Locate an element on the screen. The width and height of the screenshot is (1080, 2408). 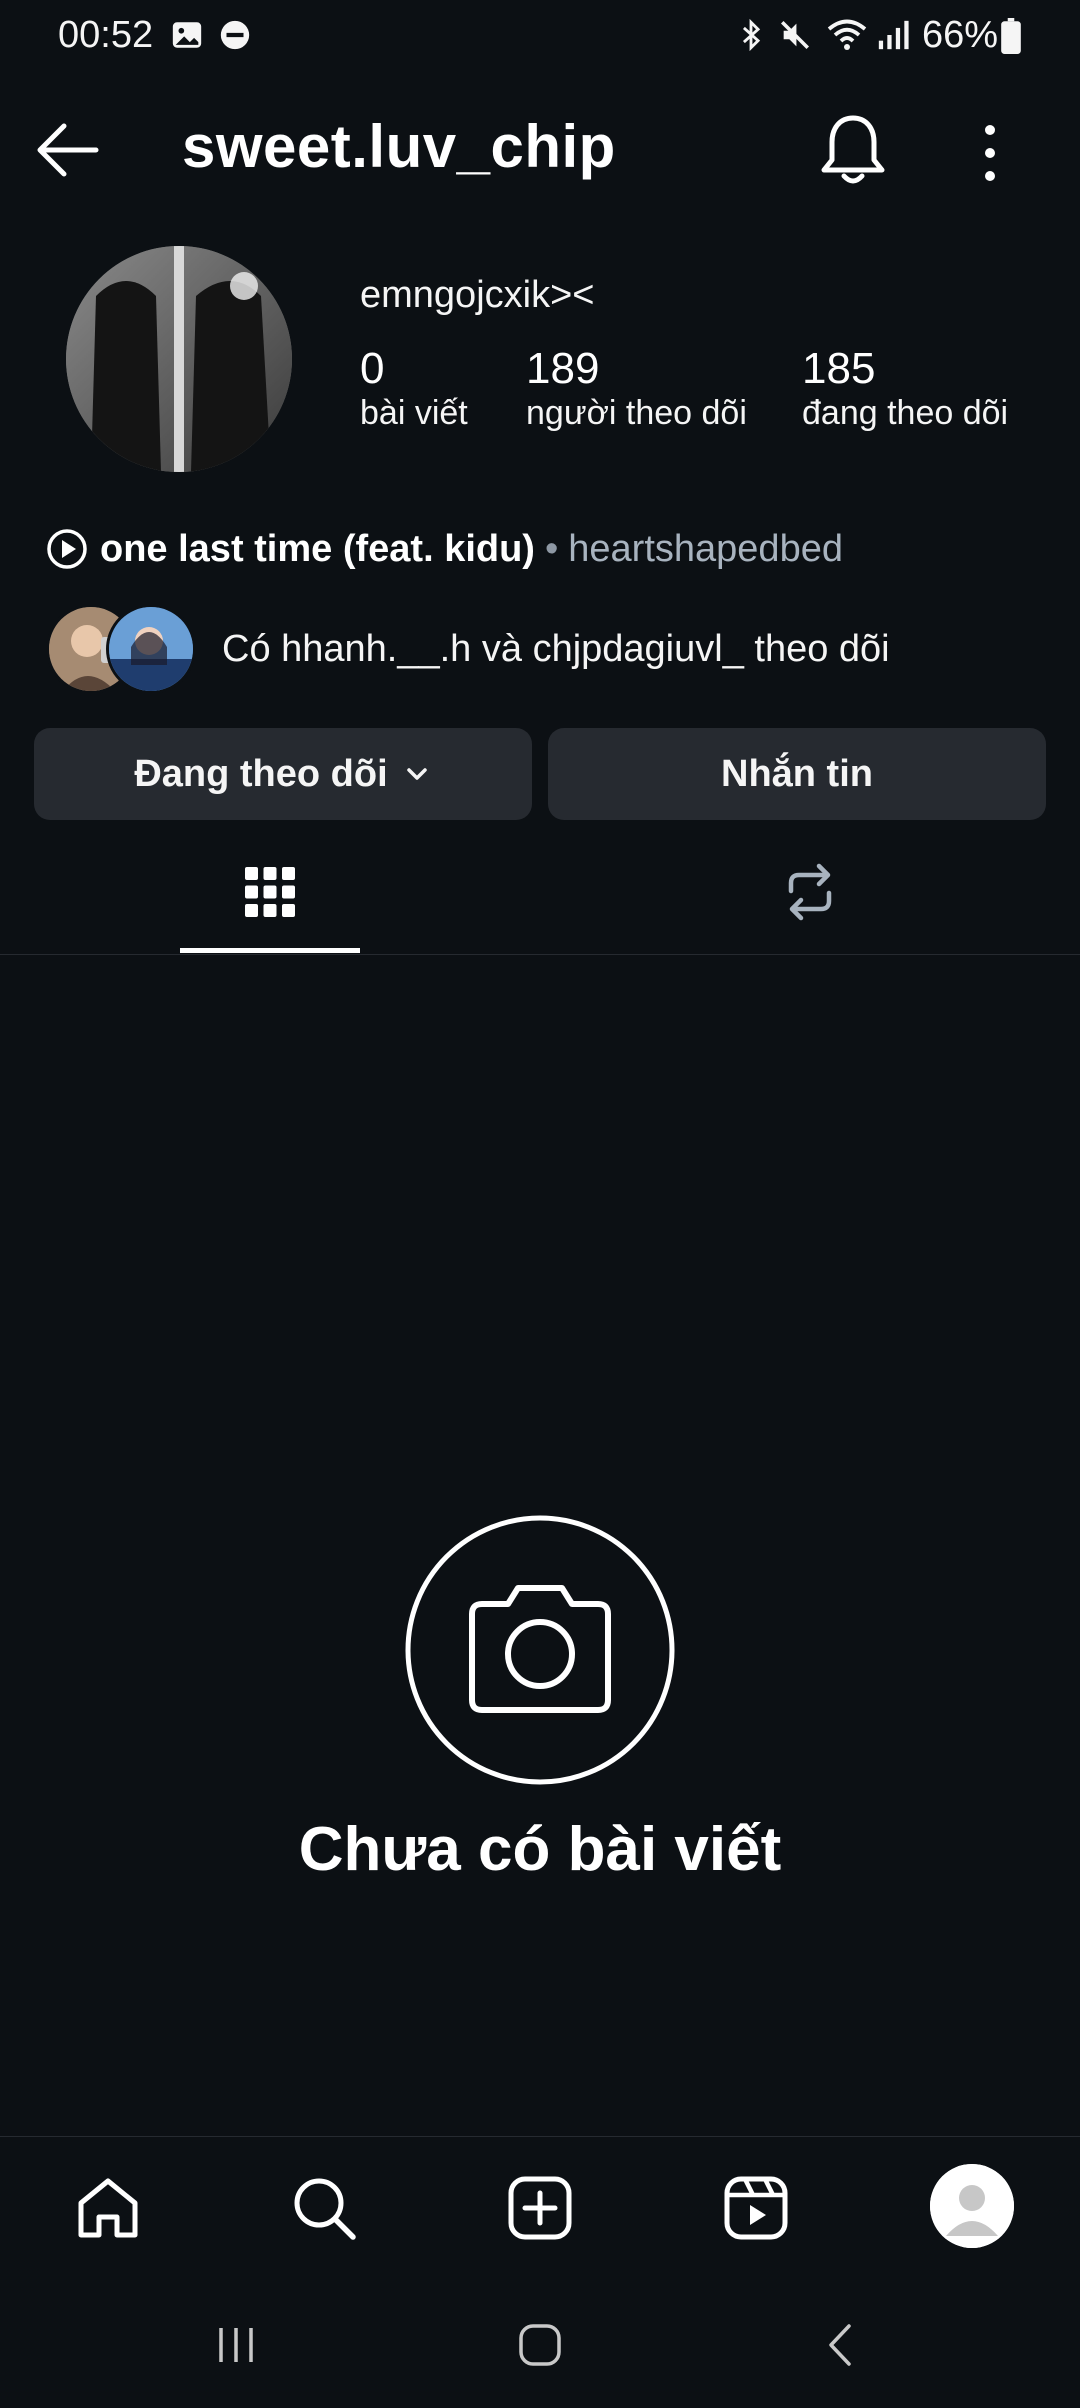
stat-followers-value: 189 is located at coordinates (563, 368).